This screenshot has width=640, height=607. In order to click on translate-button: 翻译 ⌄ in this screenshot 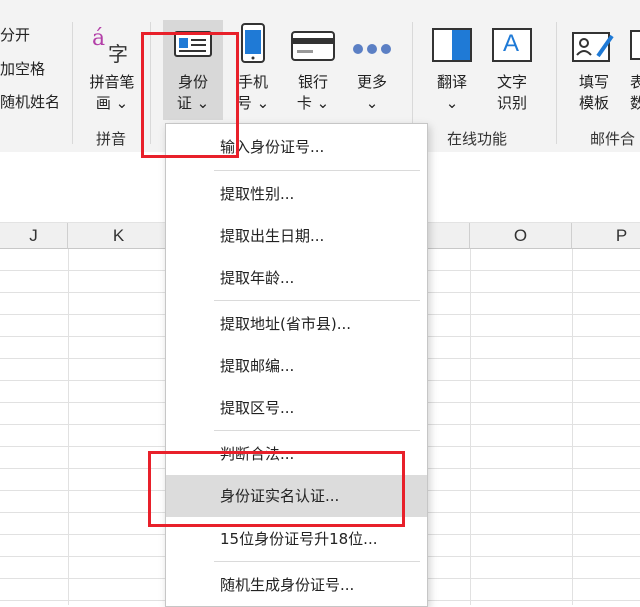, I will do `click(452, 93)`.